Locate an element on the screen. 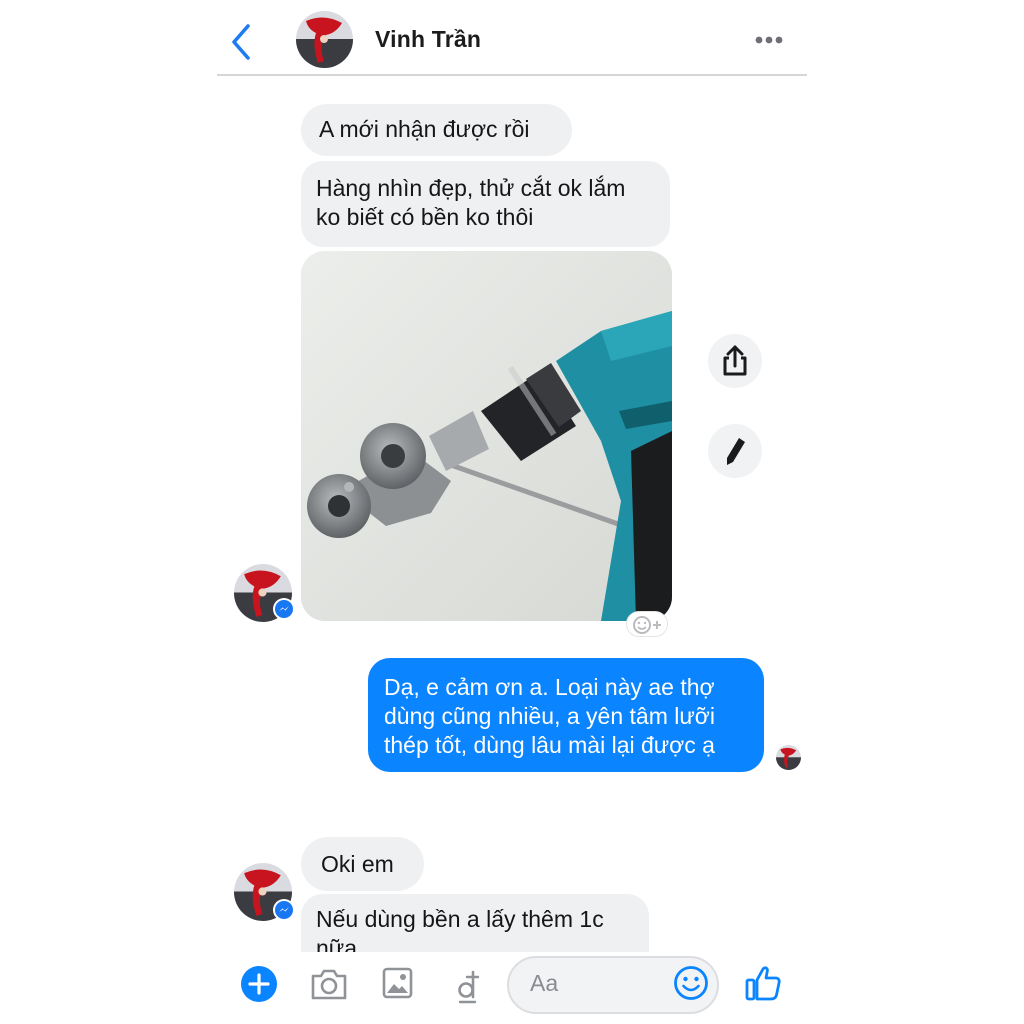 The image size is (1024, 1024). add-reaction-button is located at coordinates (647, 624).